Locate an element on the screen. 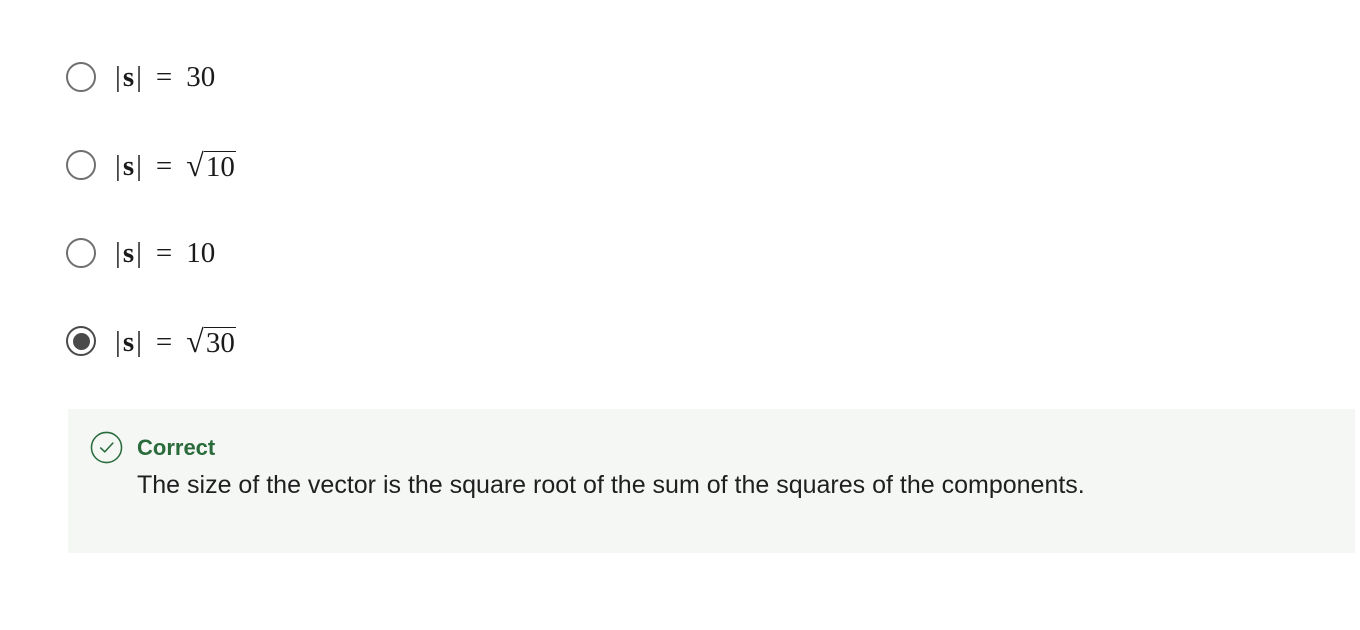 The height and width of the screenshot is (630, 1360). option-4: | s | = √ 30 is located at coordinates (151, 341).